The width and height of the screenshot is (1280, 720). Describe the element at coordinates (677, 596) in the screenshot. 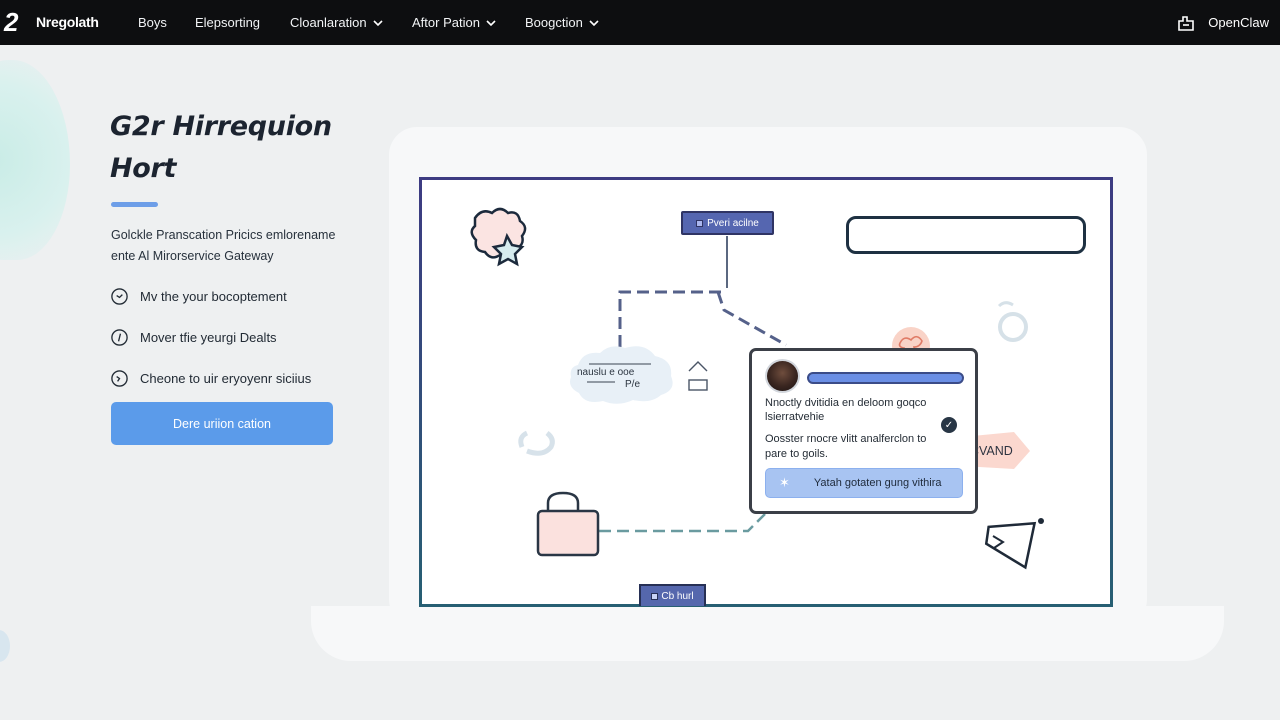

I see `bottom-tab-label: Cb hurl` at that location.